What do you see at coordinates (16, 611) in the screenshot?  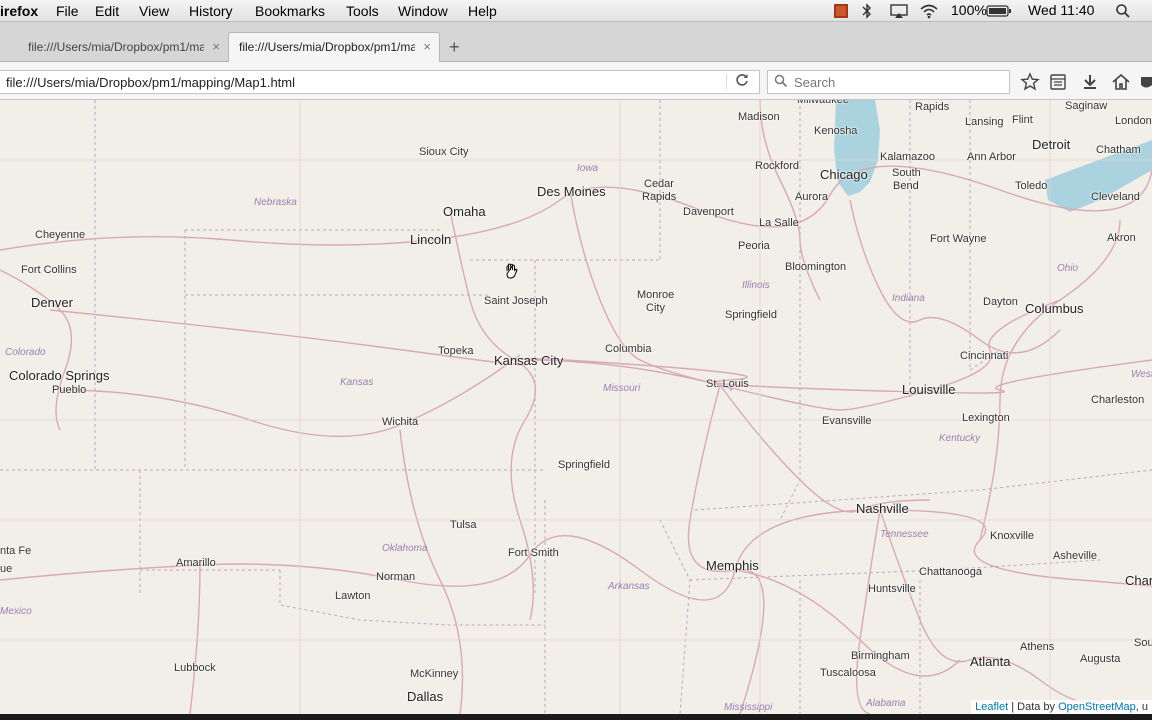 I see `state-label: Mexico` at bounding box center [16, 611].